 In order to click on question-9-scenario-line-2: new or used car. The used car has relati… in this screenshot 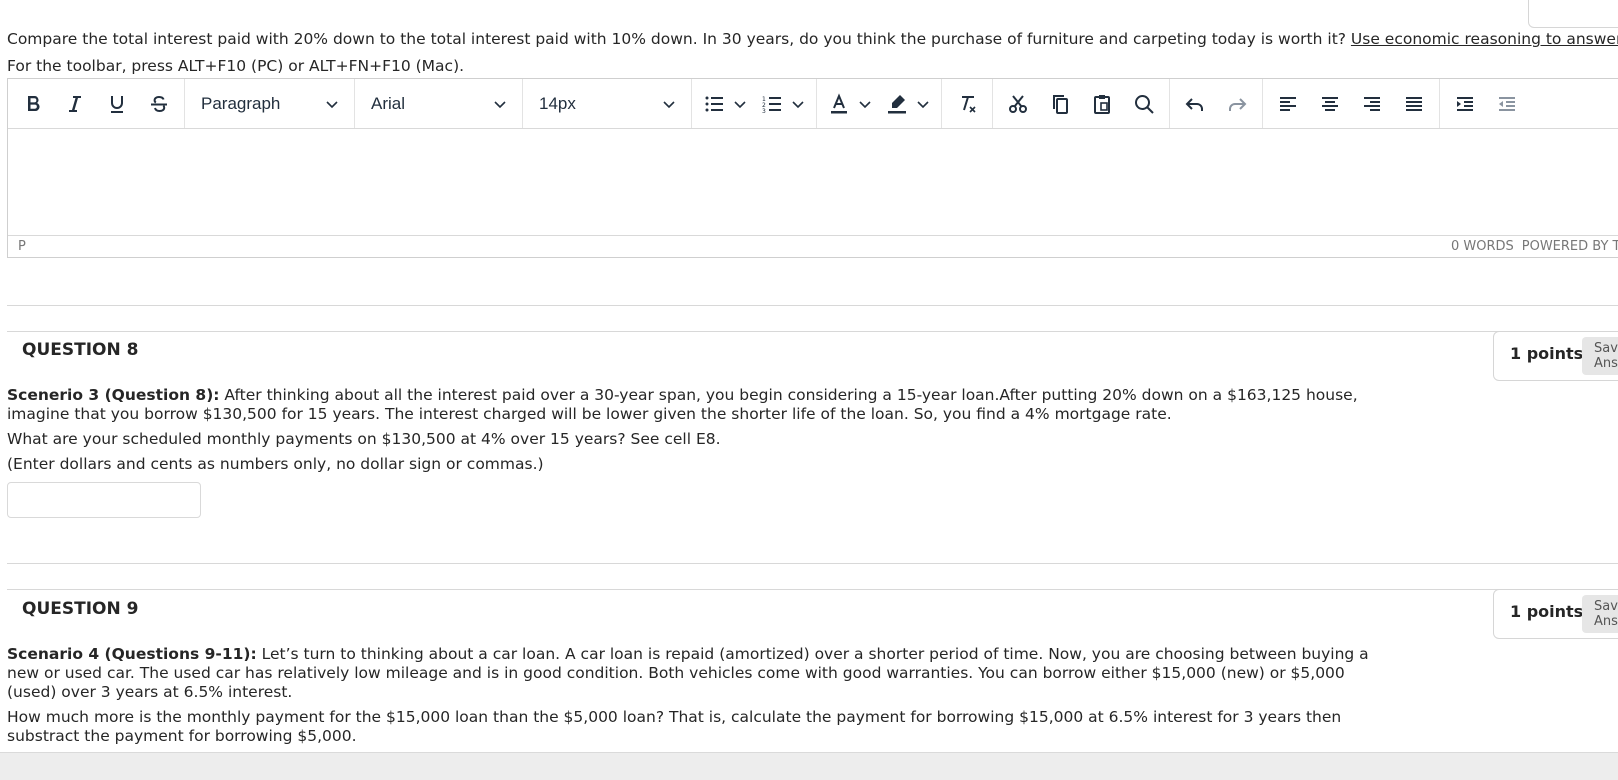, I will do `click(676, 673)`.